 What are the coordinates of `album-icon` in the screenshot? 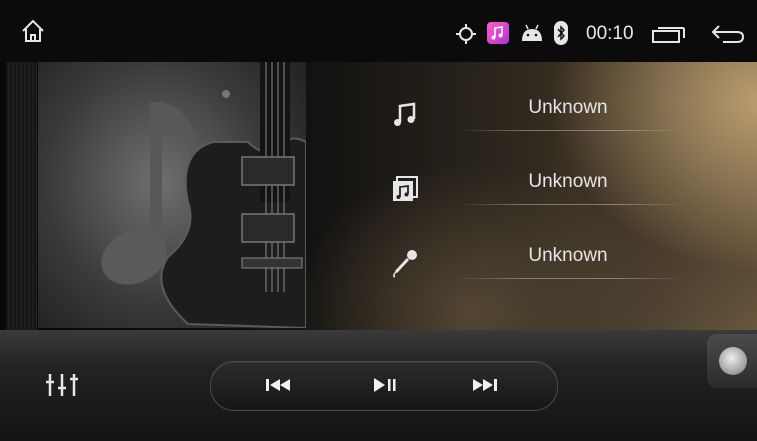 It's located at (405, 188).